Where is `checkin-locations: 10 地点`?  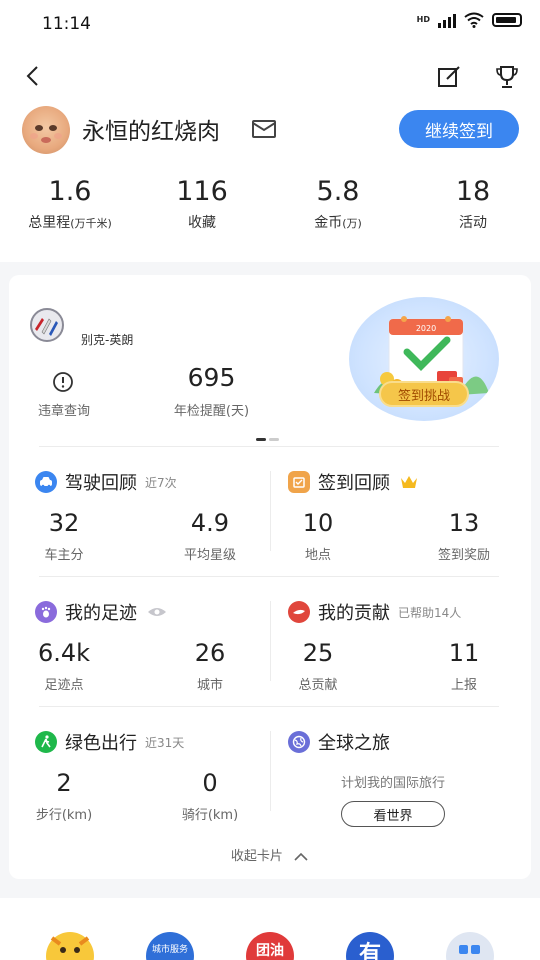 checkin-locations: 10 地点 is located at coordinates (318, 536).